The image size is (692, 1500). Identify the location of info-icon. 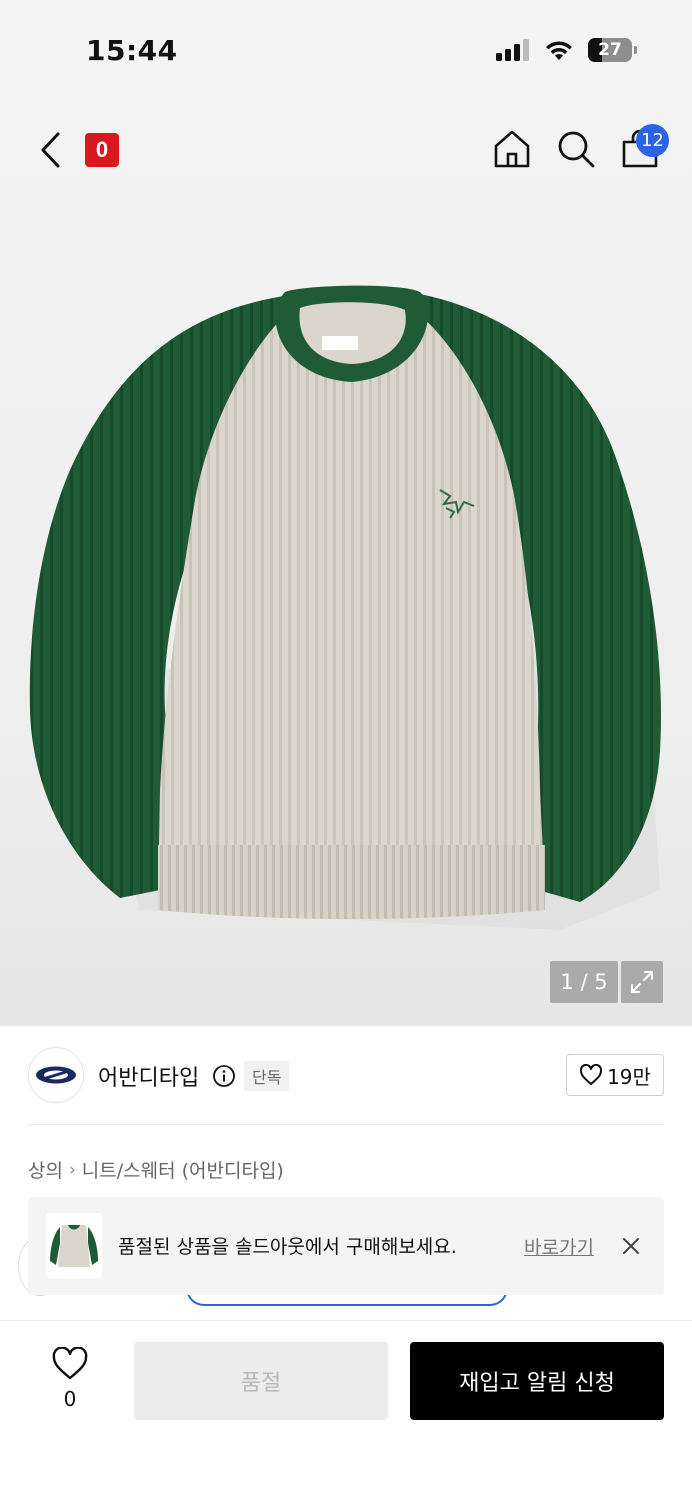
(224, 1076).